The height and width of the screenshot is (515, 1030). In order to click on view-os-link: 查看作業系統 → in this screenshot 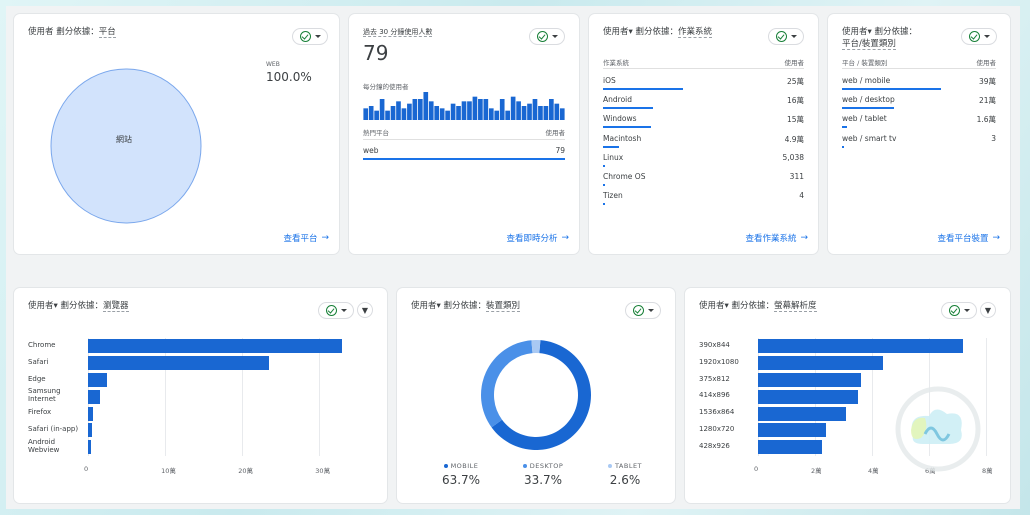, I will do `click(776, 238)`.